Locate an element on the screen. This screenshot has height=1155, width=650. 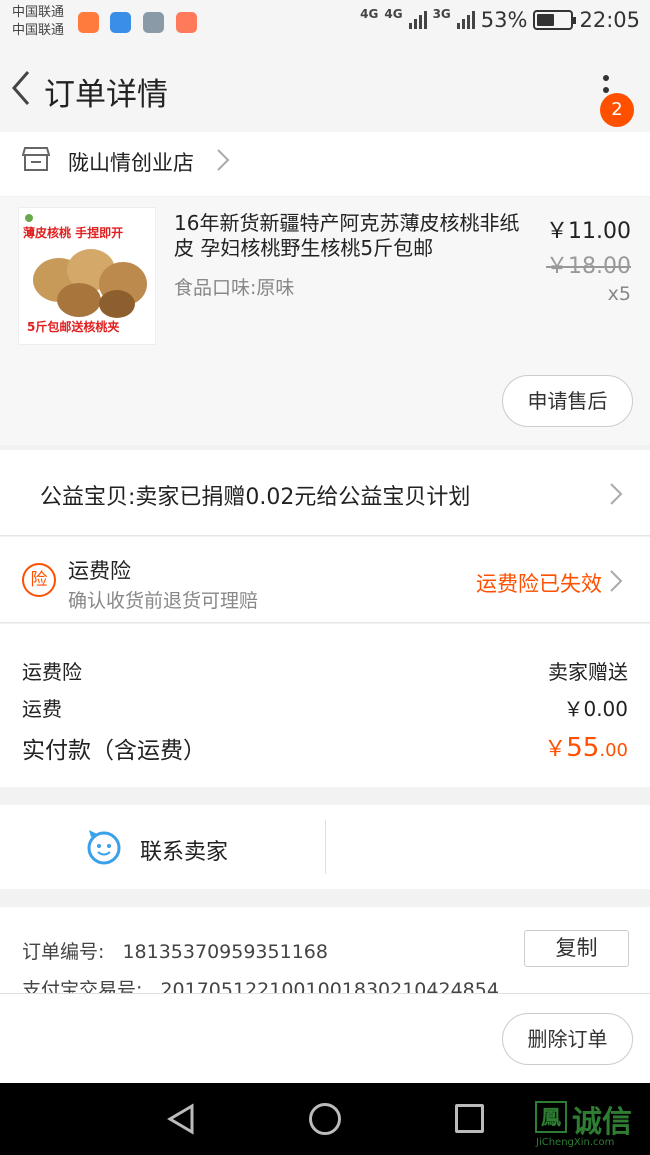
chat-bubble-icon is located at coordinates (104, 847).